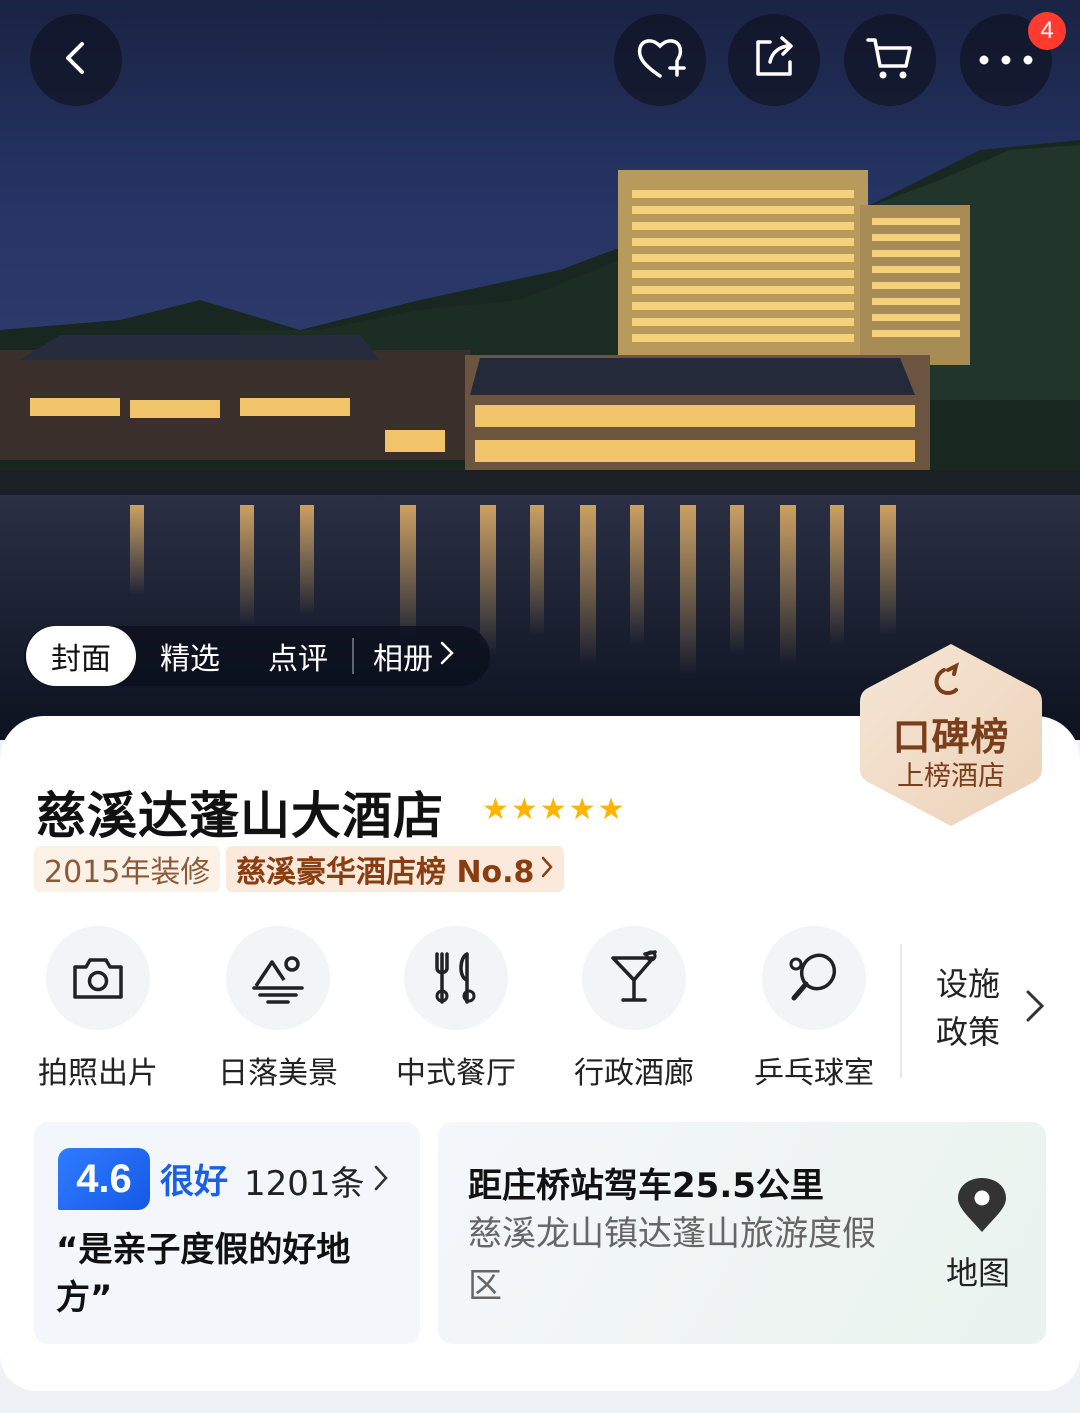 Image resolution: width=1080 pixels, height=1413 pixels. What do you see at coordinates (634, 978) in the screenshot?
I see `cocktail-icon` at bounding box center [634, 978].